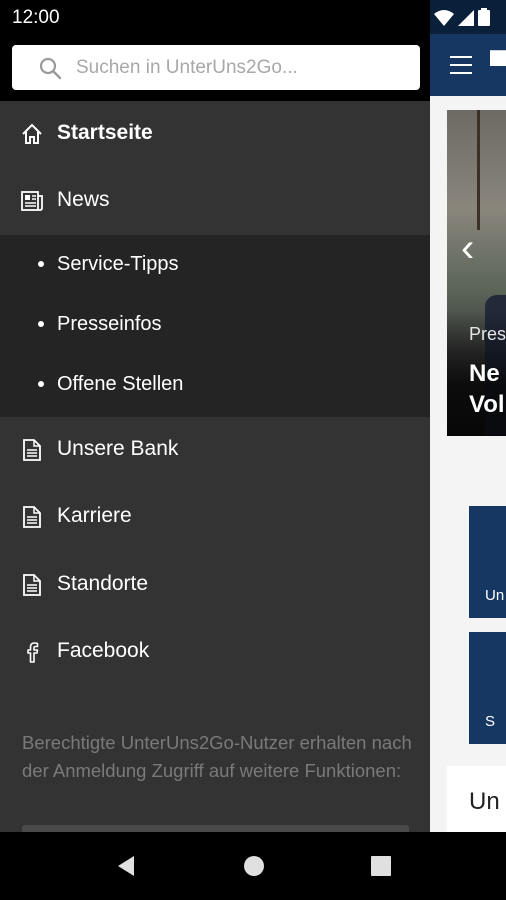 Image resolution: width=506 pixels, height=900 pixels. I want to click on status-time: 12:00, so click(36, 17).